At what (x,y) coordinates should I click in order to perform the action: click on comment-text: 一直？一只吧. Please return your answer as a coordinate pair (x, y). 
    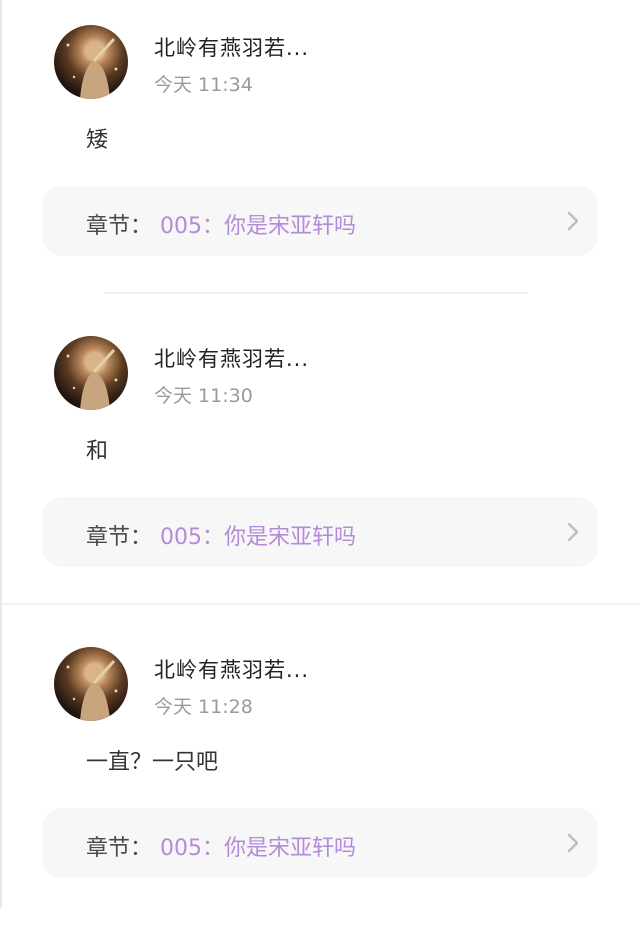
    Looking at the image, I should click on (152, 762).